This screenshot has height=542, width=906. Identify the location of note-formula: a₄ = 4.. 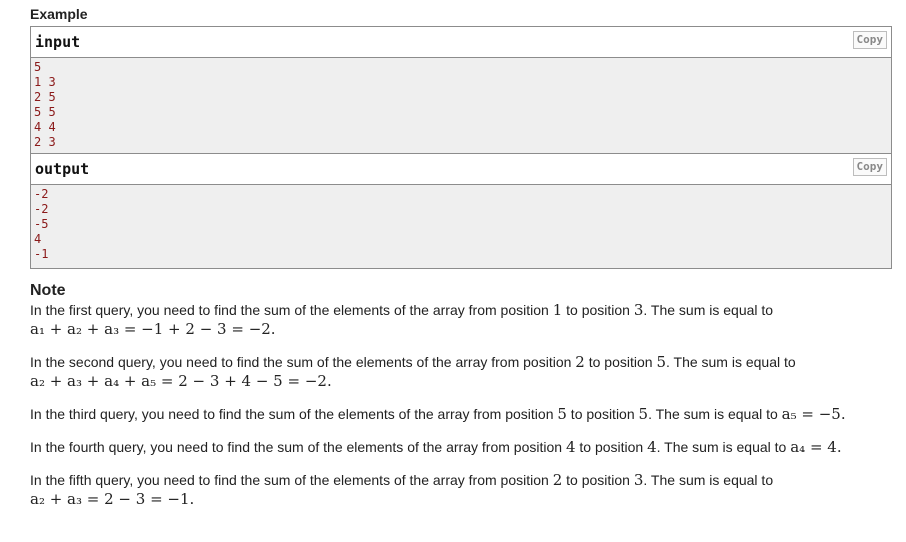
(816, 447).